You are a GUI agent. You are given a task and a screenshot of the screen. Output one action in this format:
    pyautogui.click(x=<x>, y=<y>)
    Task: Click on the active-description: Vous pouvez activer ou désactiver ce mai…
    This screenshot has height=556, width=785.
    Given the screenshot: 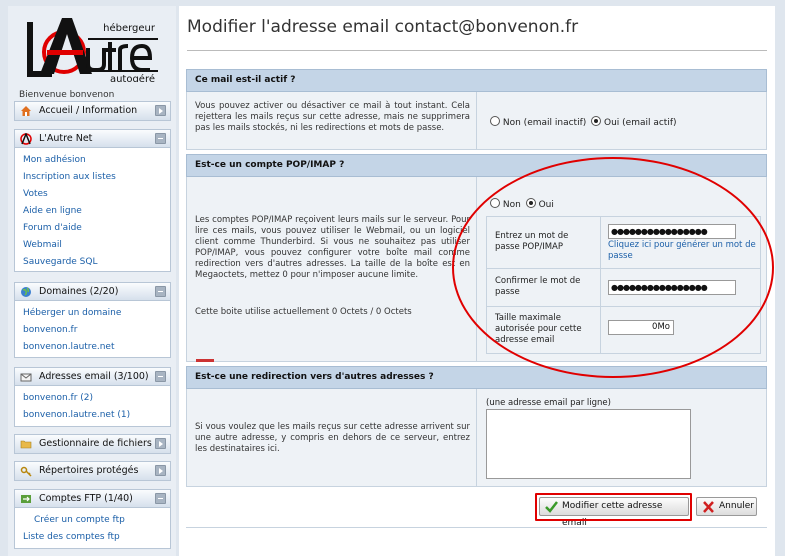 What is the action you would take?
    pyautogui.click(x=332, y=120)
    